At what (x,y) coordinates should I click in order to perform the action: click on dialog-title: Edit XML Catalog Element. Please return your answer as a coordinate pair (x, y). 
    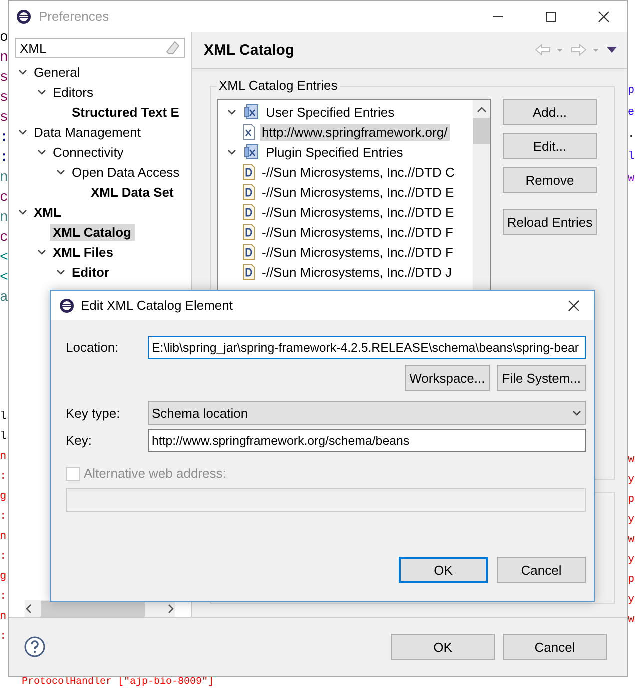
    Looking at the image, I should click on (157, 305).